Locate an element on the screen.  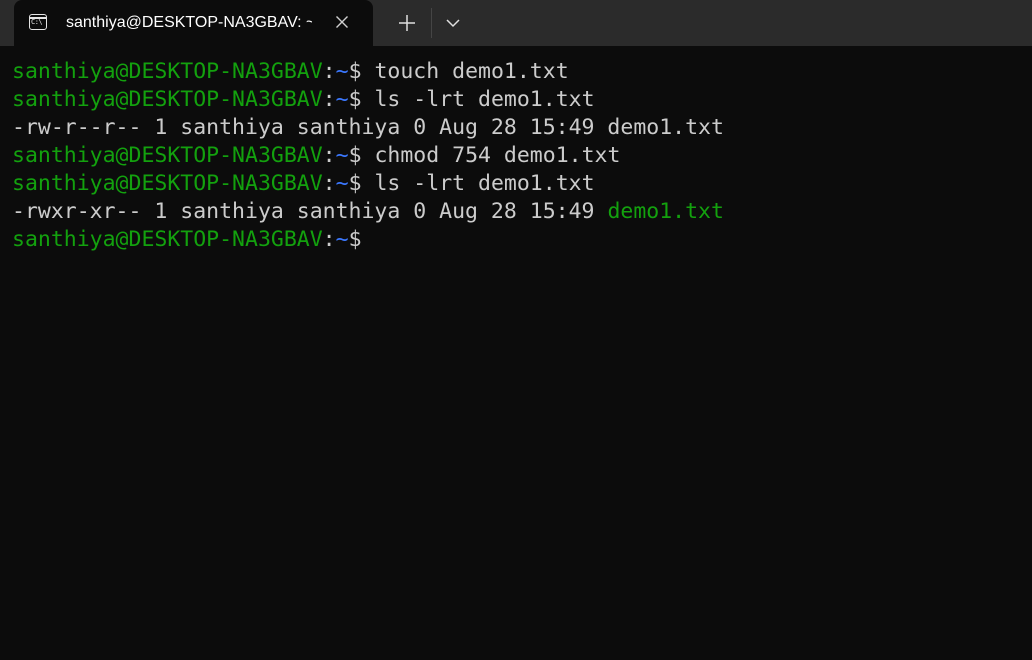
tab-separator is located at coordinates (431, 23).